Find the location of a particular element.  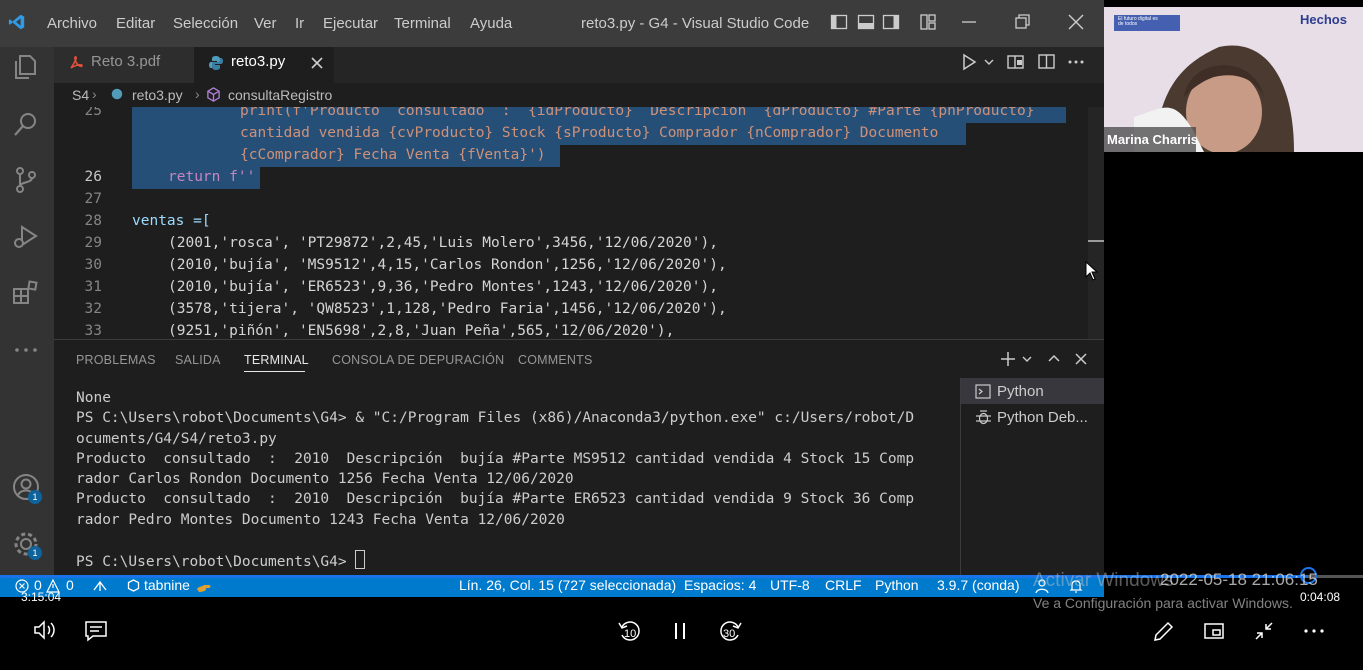

breadcrumb: S4 › reto3.py › consultaRegistro is located at coordinates (579, 95).